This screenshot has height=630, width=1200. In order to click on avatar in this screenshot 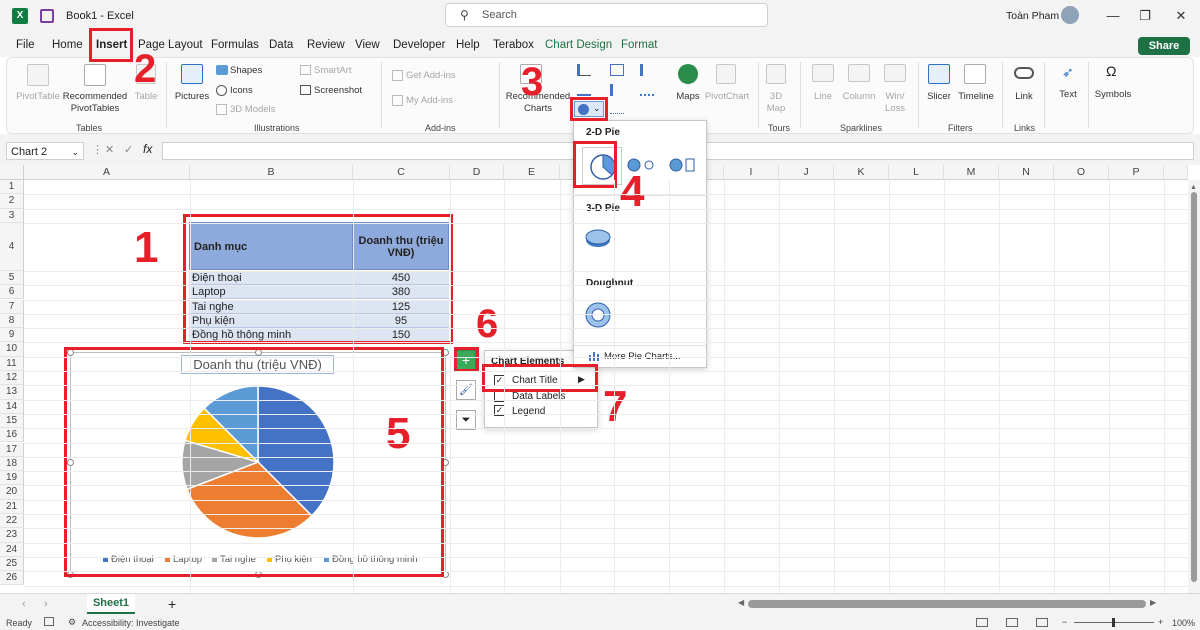, I will do `click(1070, 15)`.